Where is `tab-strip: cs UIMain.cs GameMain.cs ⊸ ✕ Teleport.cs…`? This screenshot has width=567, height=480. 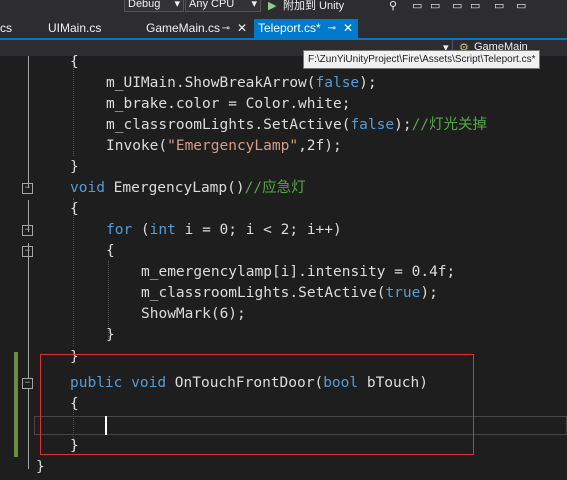 tab-strip: cs UIMain.cs GameMain.cs ⊸ ✕ Teleport.cs… is located at coordinates (283, 27).